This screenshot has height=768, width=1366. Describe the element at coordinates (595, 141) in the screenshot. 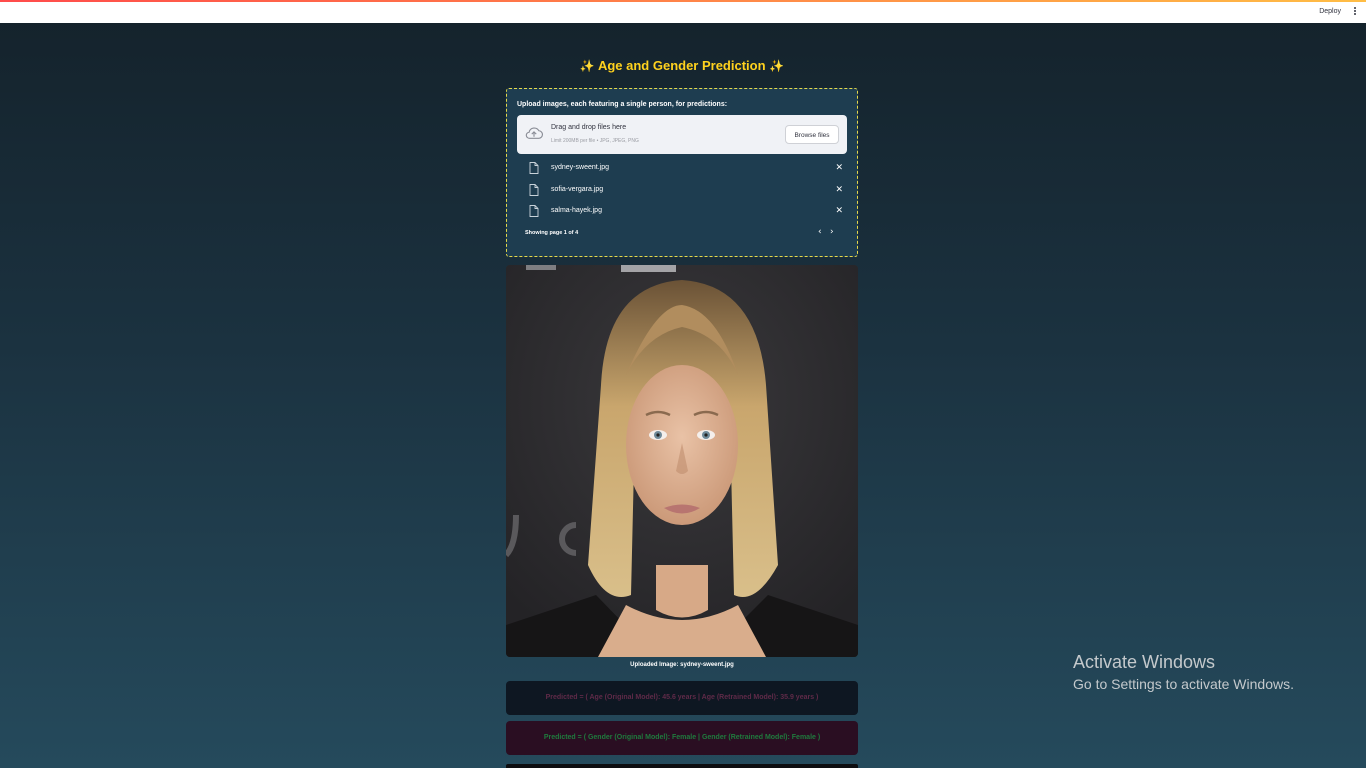

I see `dropzone-limit: Limit 200MB per file • JPG, JPEG, PNG` at that location.